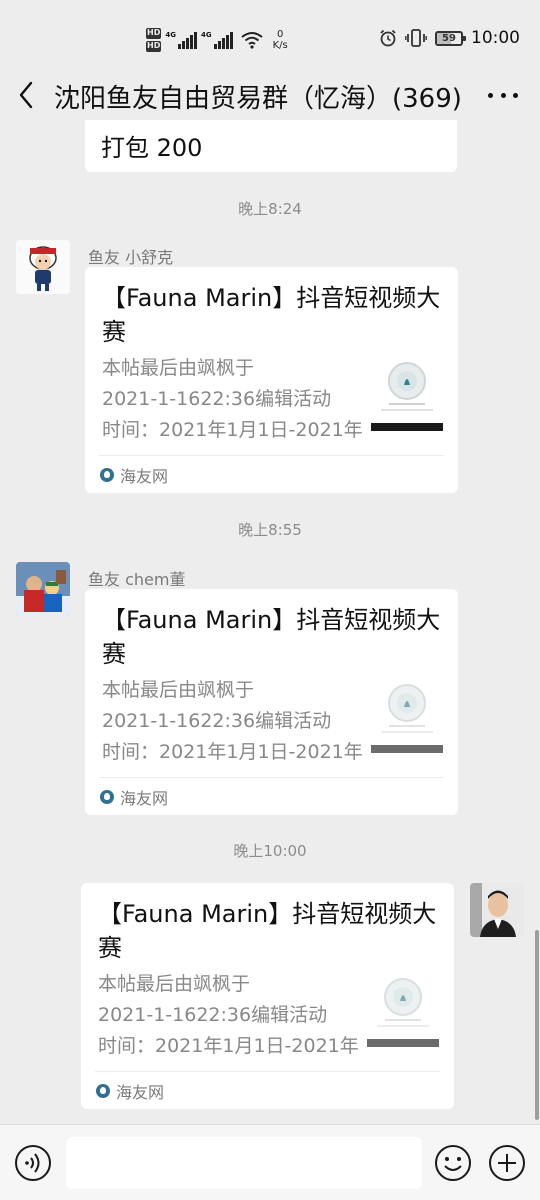 The height and width of the screenshot is (1200, 540). Describe the element at coordinates (251, 40) in the screenshot. I see `wifi-icon` at that location.